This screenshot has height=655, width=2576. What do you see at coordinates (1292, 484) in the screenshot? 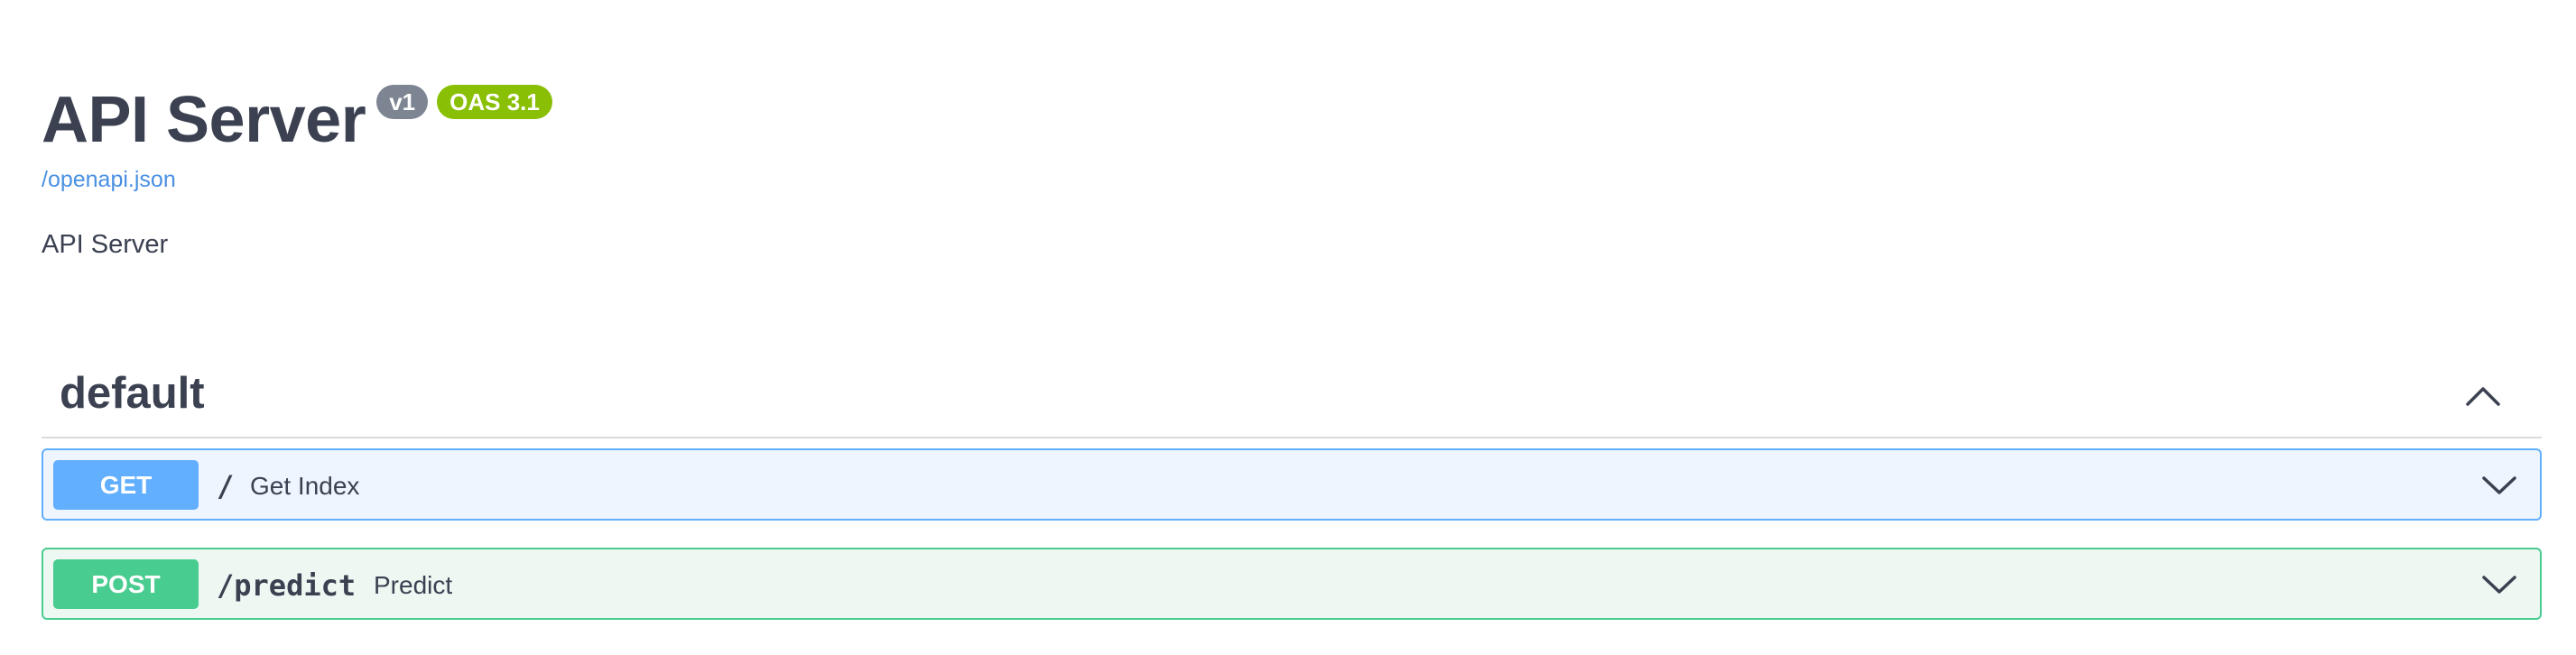
I see `operation-get-index: GET / Get Index` at bounding box center [1292, 484].